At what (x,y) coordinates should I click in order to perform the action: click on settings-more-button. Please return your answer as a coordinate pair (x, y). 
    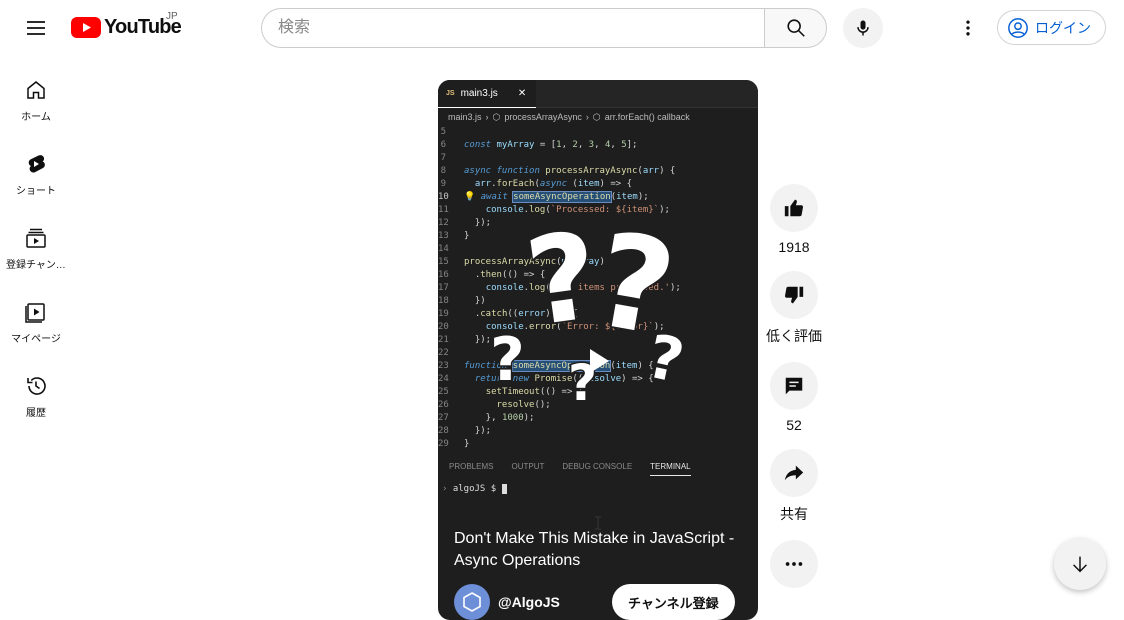
    Looking at the image, I should click on (968, 28).